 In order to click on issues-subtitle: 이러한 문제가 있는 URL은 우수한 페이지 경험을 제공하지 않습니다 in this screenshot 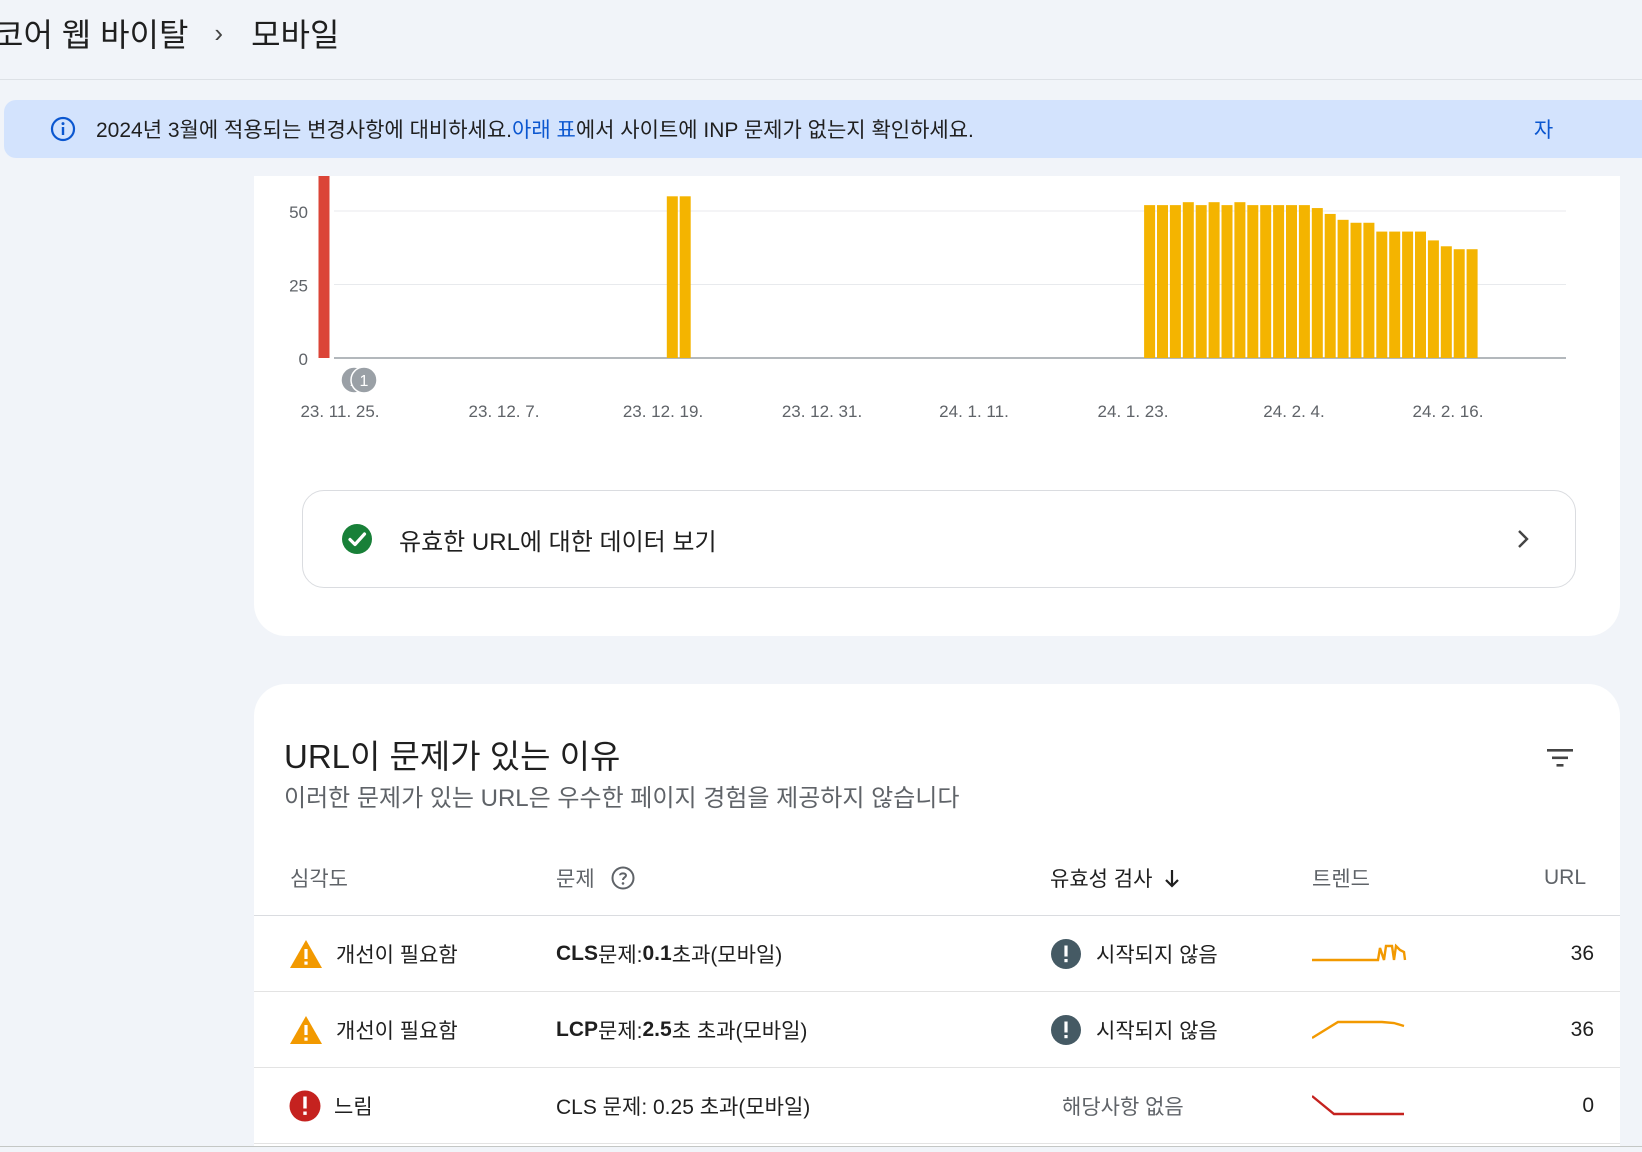, I will do `click(622, 798)`.